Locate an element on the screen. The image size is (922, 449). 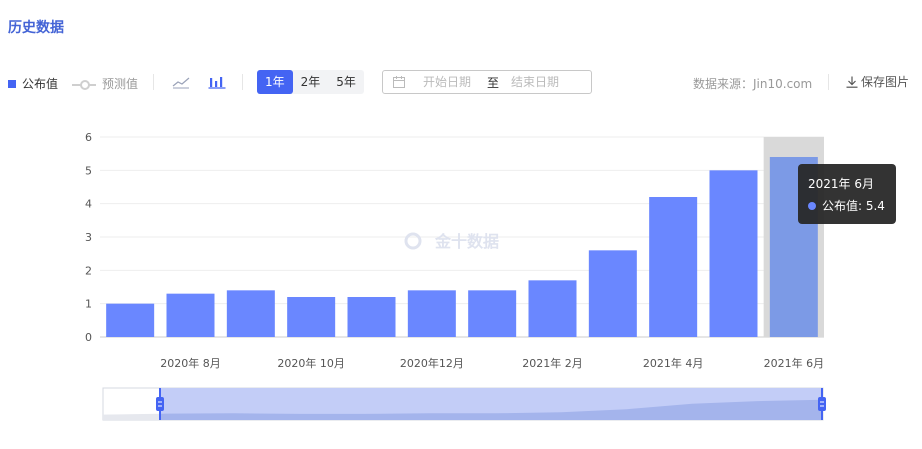
range-2y-button: 2年 is located at coordinates (311, 82).